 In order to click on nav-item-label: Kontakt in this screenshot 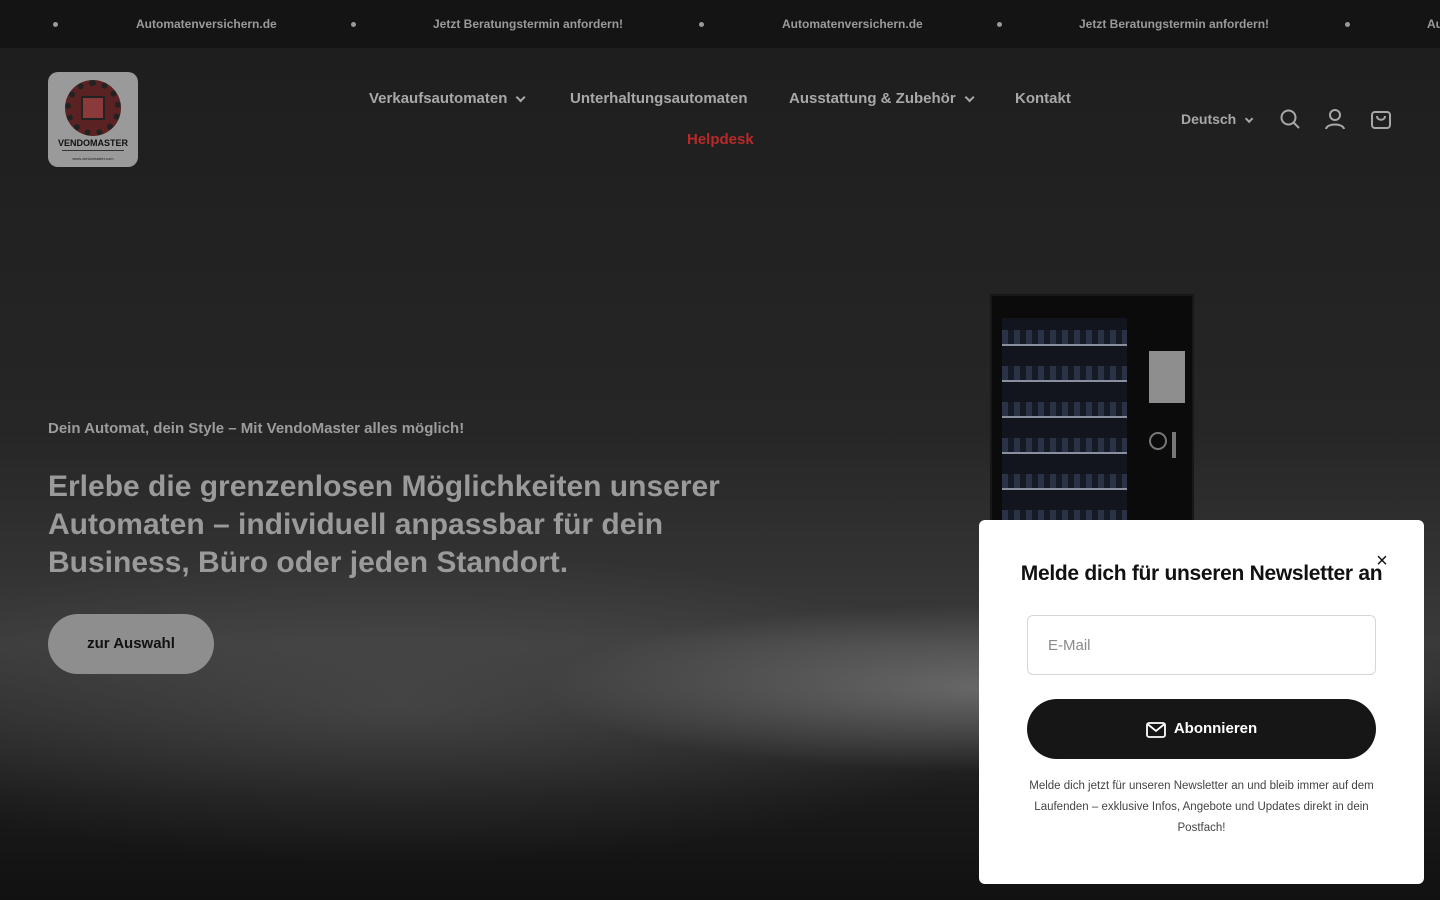, I will do `click(1043, 98)`.